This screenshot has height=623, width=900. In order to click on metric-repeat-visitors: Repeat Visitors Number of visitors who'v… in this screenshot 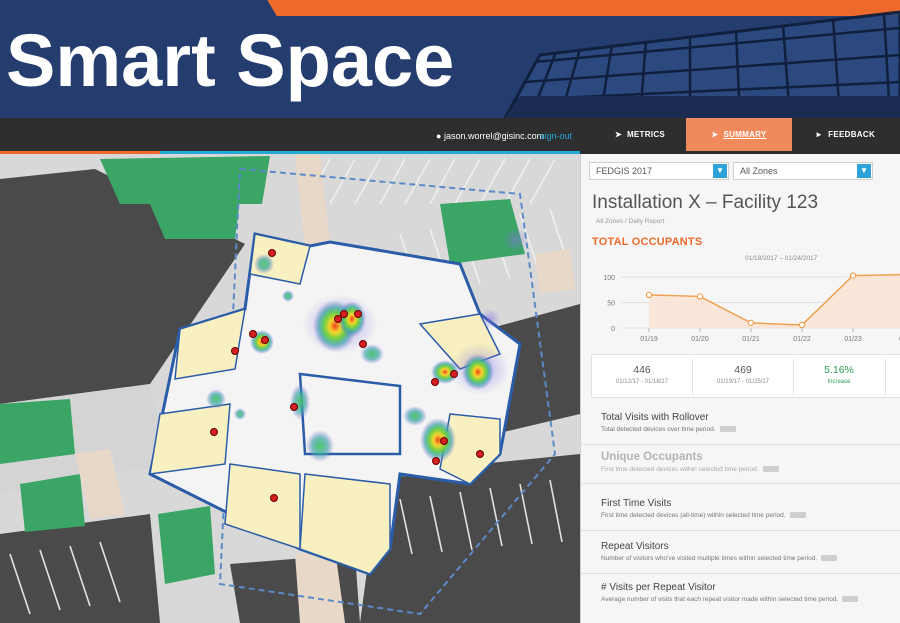, I will do `click(740, 555)`.